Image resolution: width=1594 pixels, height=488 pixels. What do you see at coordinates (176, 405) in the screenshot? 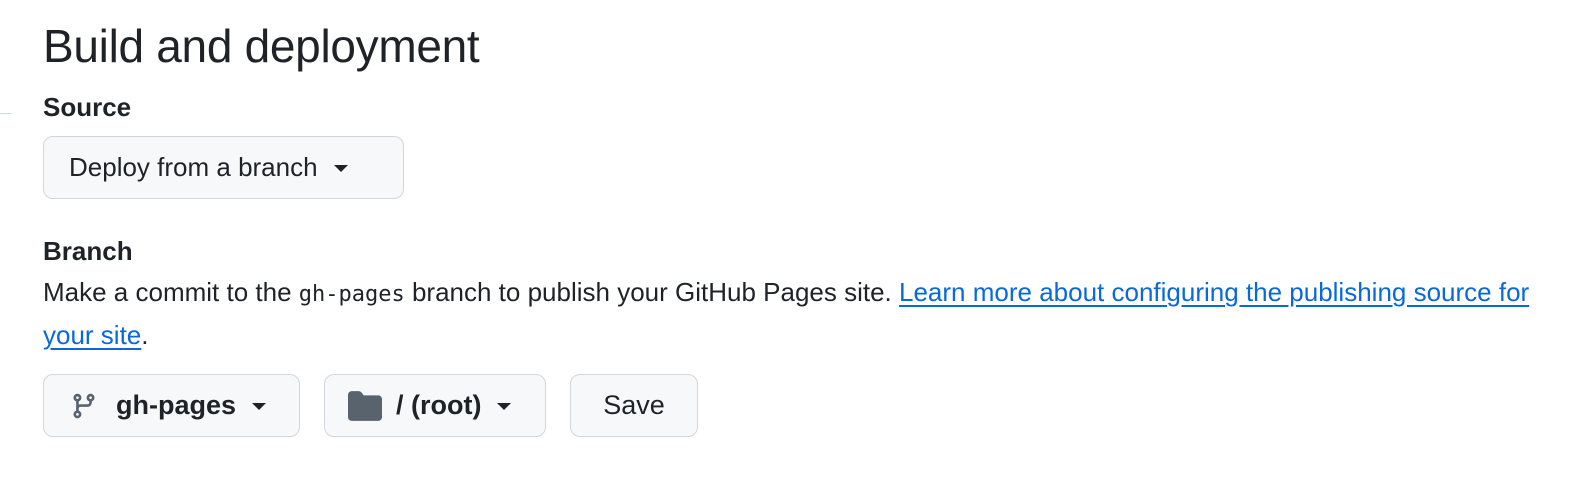
I see `branch-select-value: gh-pages` at bounding box center [176, 405].